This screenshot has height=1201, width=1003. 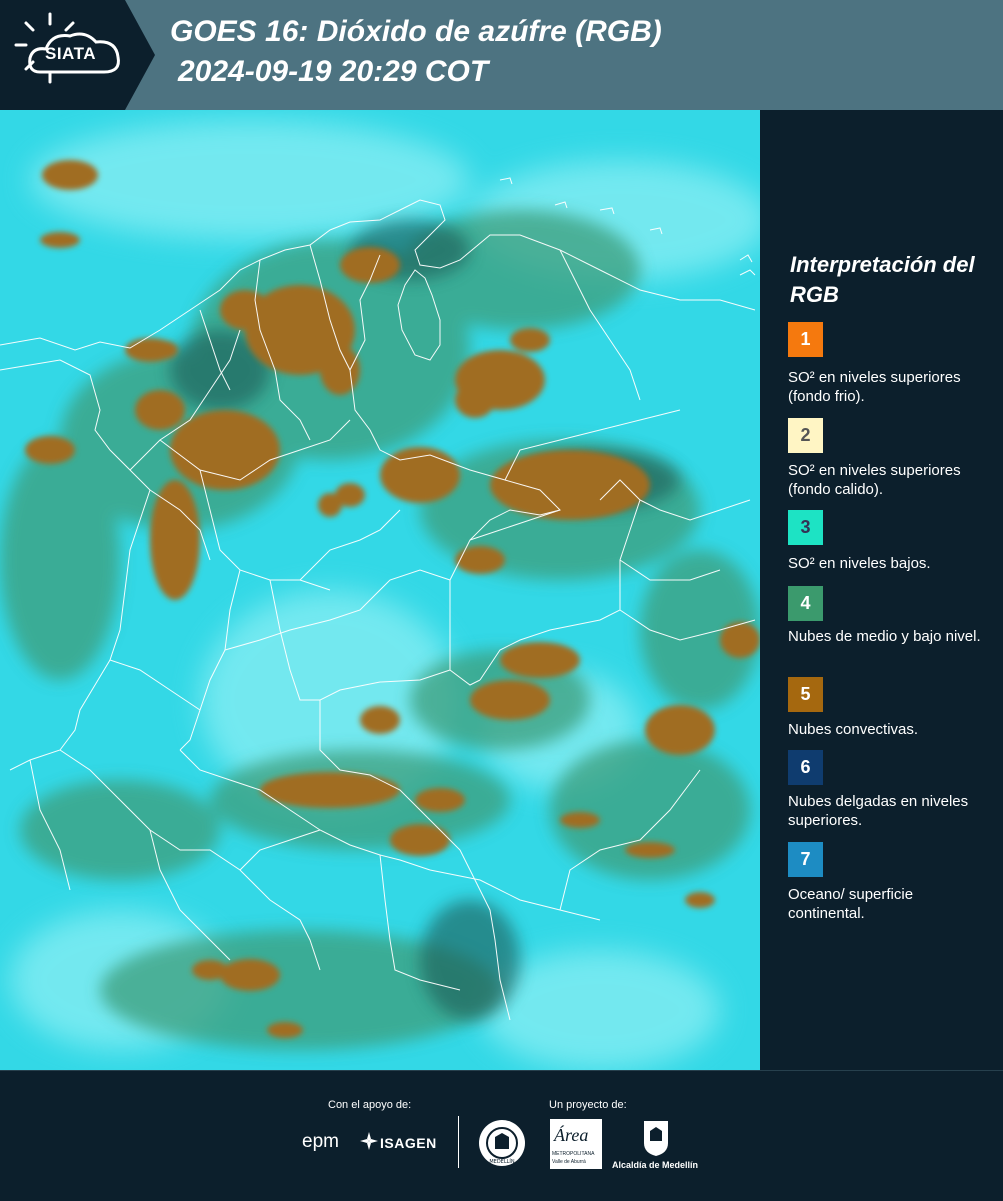 What do you see at coordinates (805, 603) in the screenshot?
I see `legend-swatch-4: 4` at bounding box center [805, 603].